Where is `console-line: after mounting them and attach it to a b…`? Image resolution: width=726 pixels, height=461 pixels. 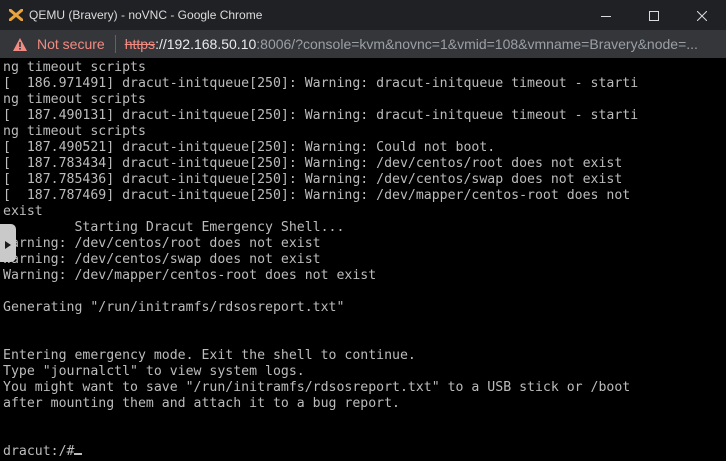
console-line: after mounting them and attach it to a b… is located at coordinates (201, 403).